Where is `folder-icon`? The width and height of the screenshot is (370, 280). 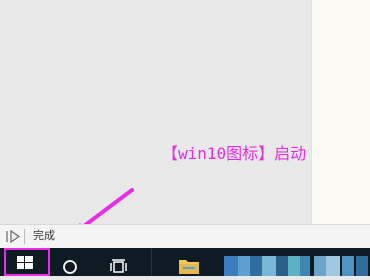 folder-icon is located at coordinates (189, 267).